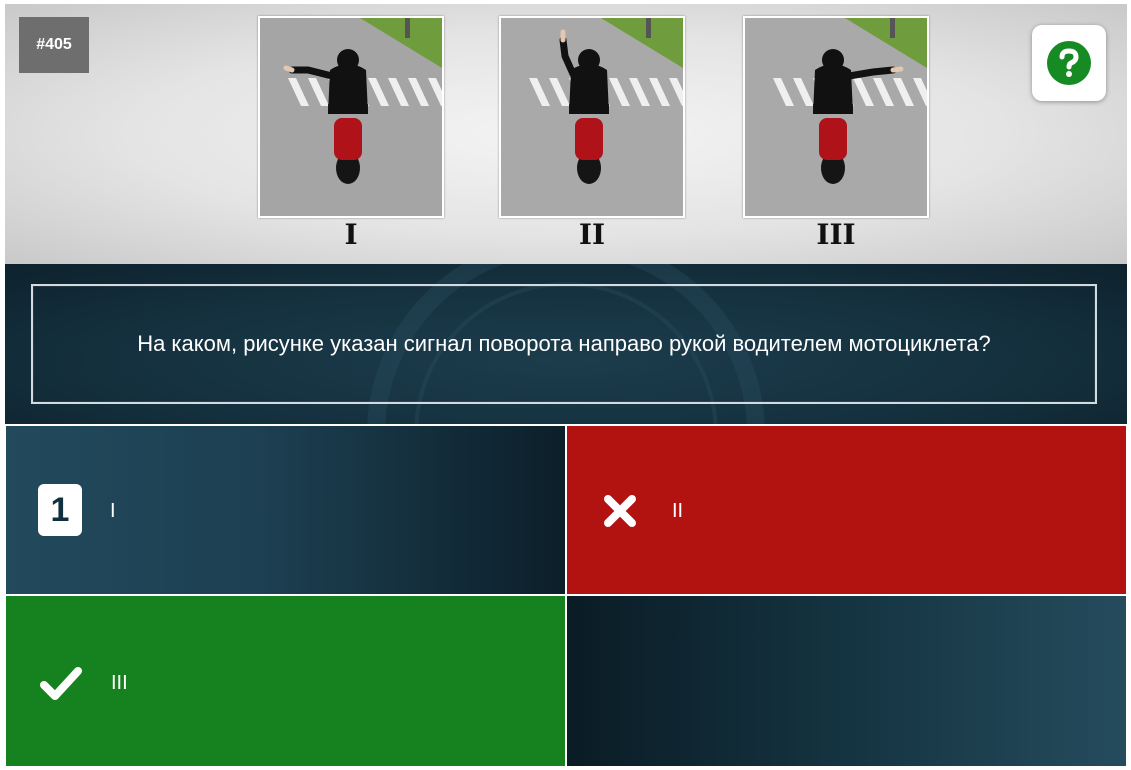  Describe the element at coordinates (620, 511) in the screenshot. I see `cross-icon` at that location.